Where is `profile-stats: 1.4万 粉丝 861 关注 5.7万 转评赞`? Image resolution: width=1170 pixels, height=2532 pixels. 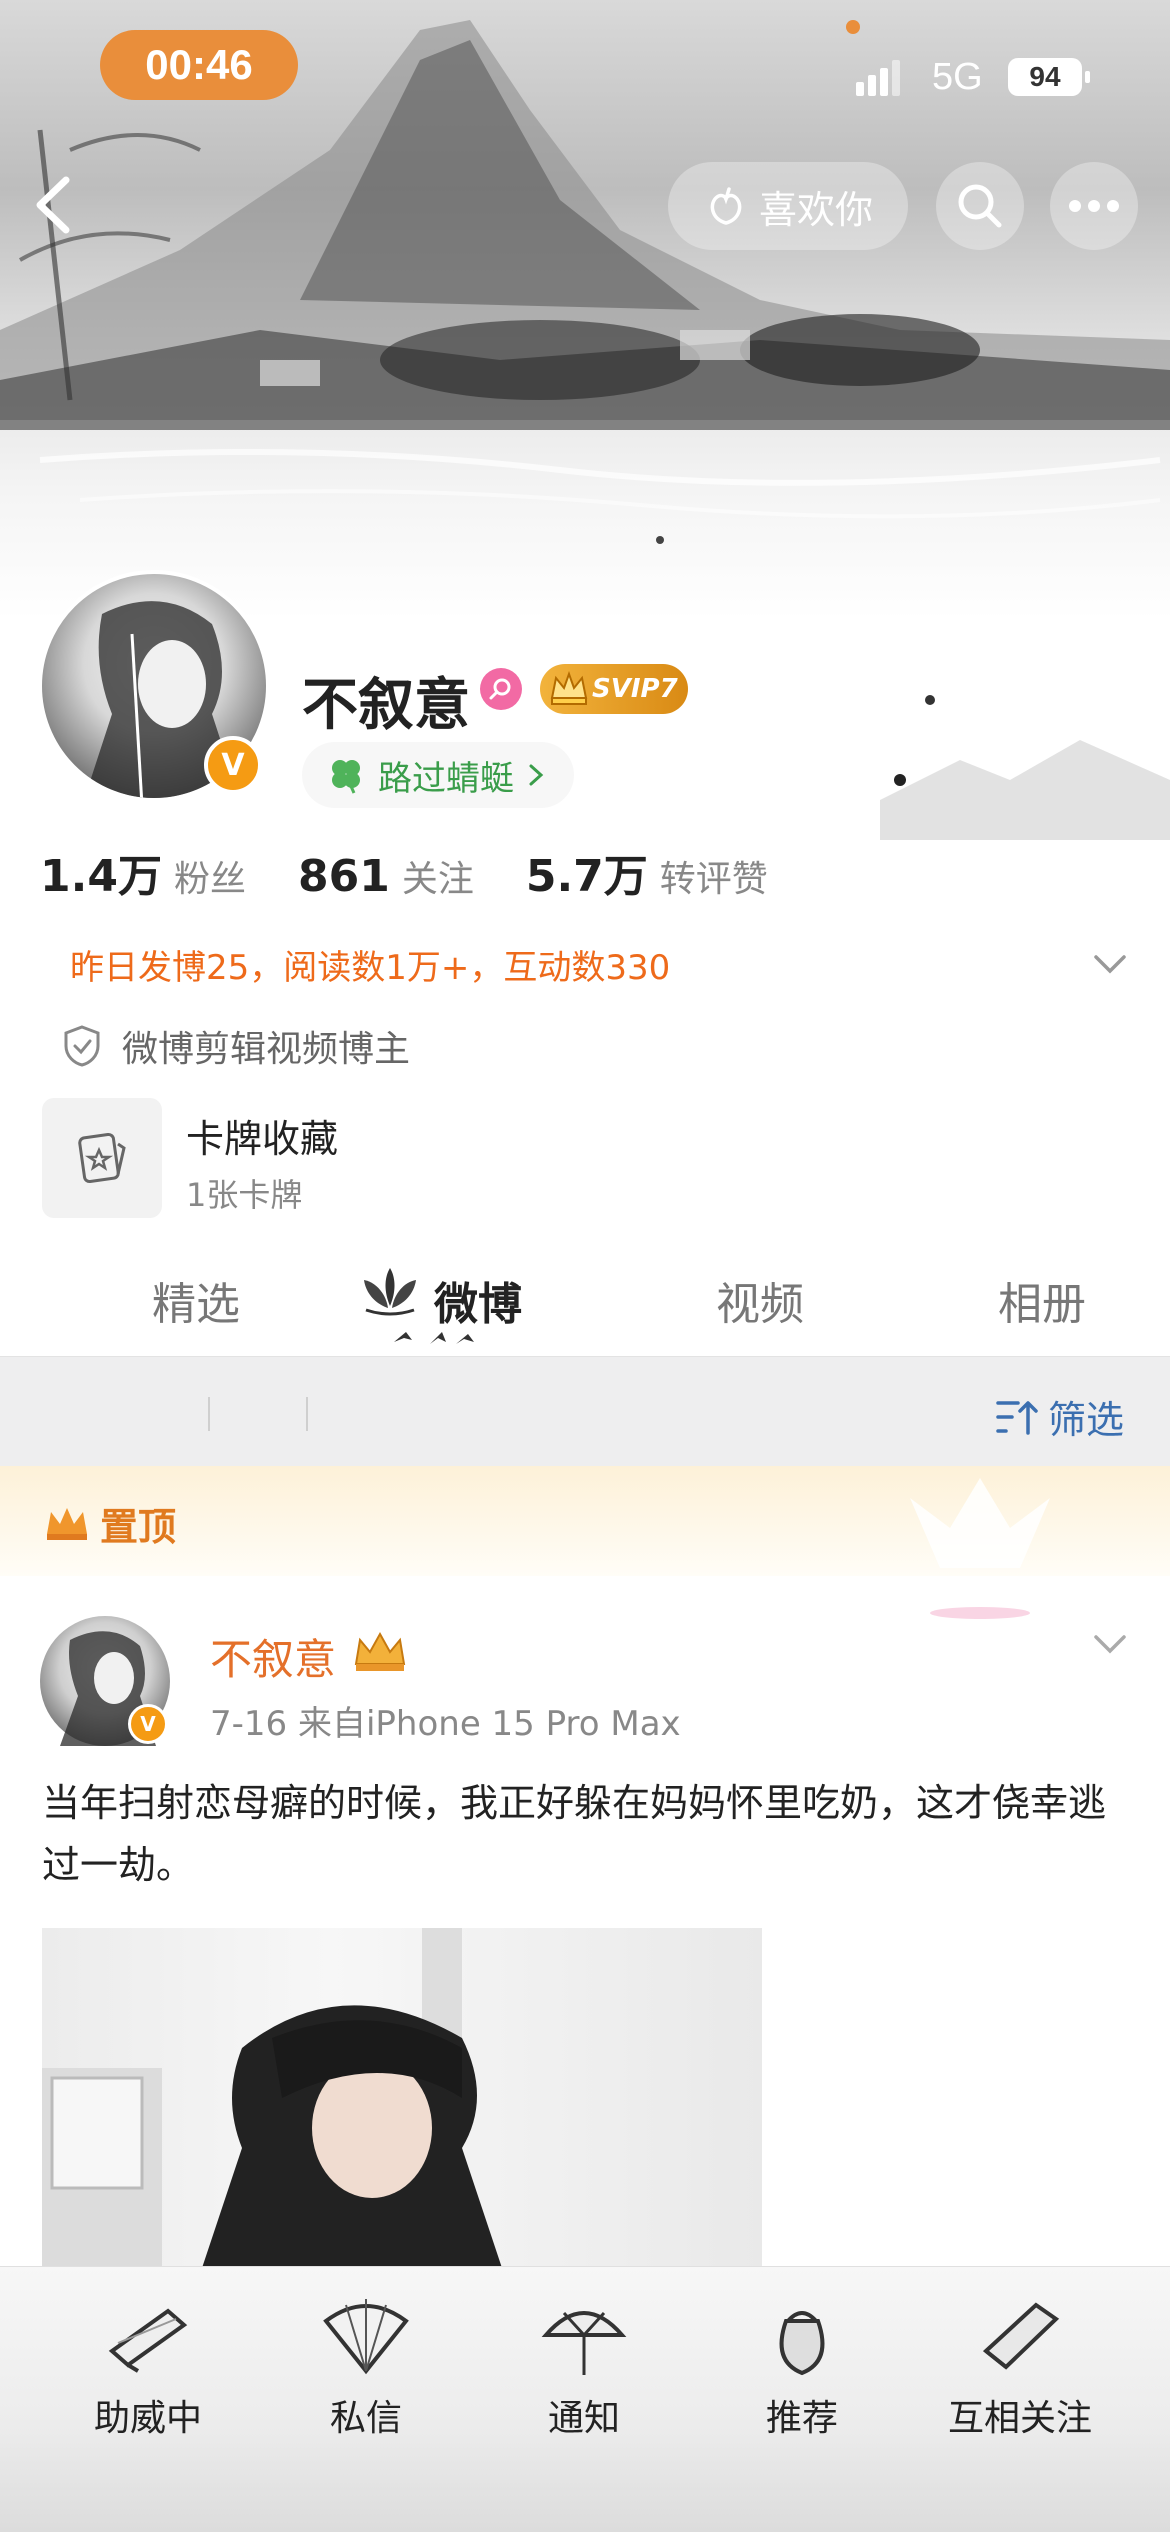
profile-stats: 1.4万 粉丝 861 关注 5.7万 转评赞 is located at coordinates (430, 872).